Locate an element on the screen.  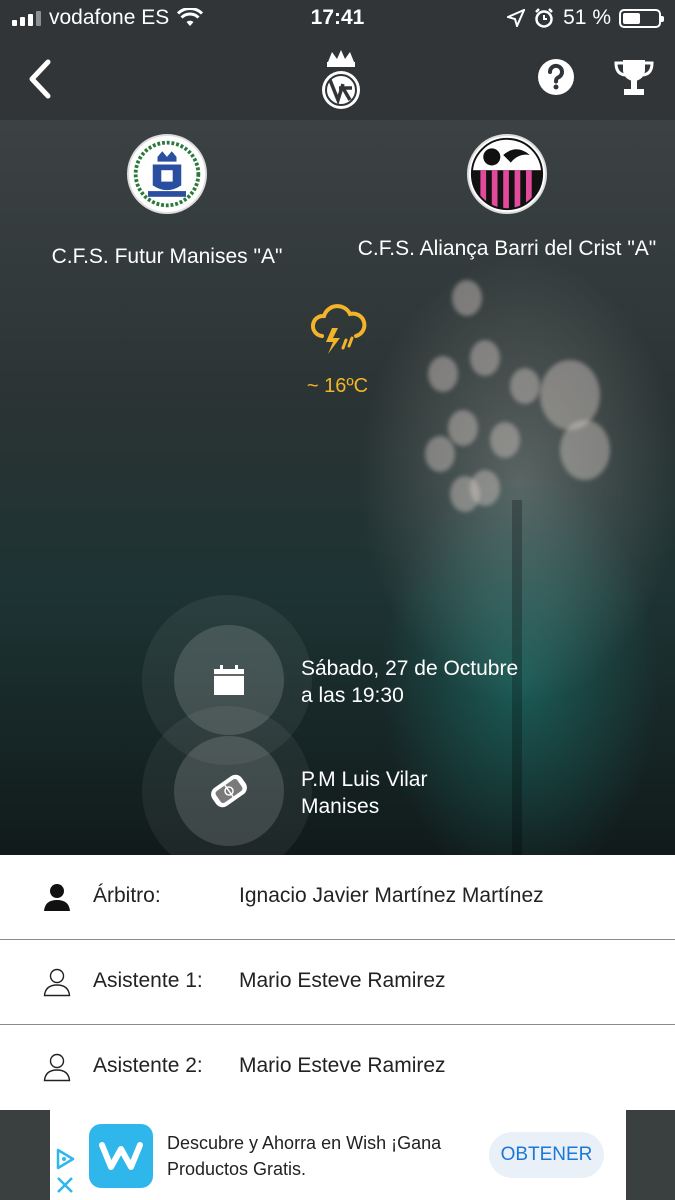
battery-percent: 51 % is located at coordinates (587, 17).